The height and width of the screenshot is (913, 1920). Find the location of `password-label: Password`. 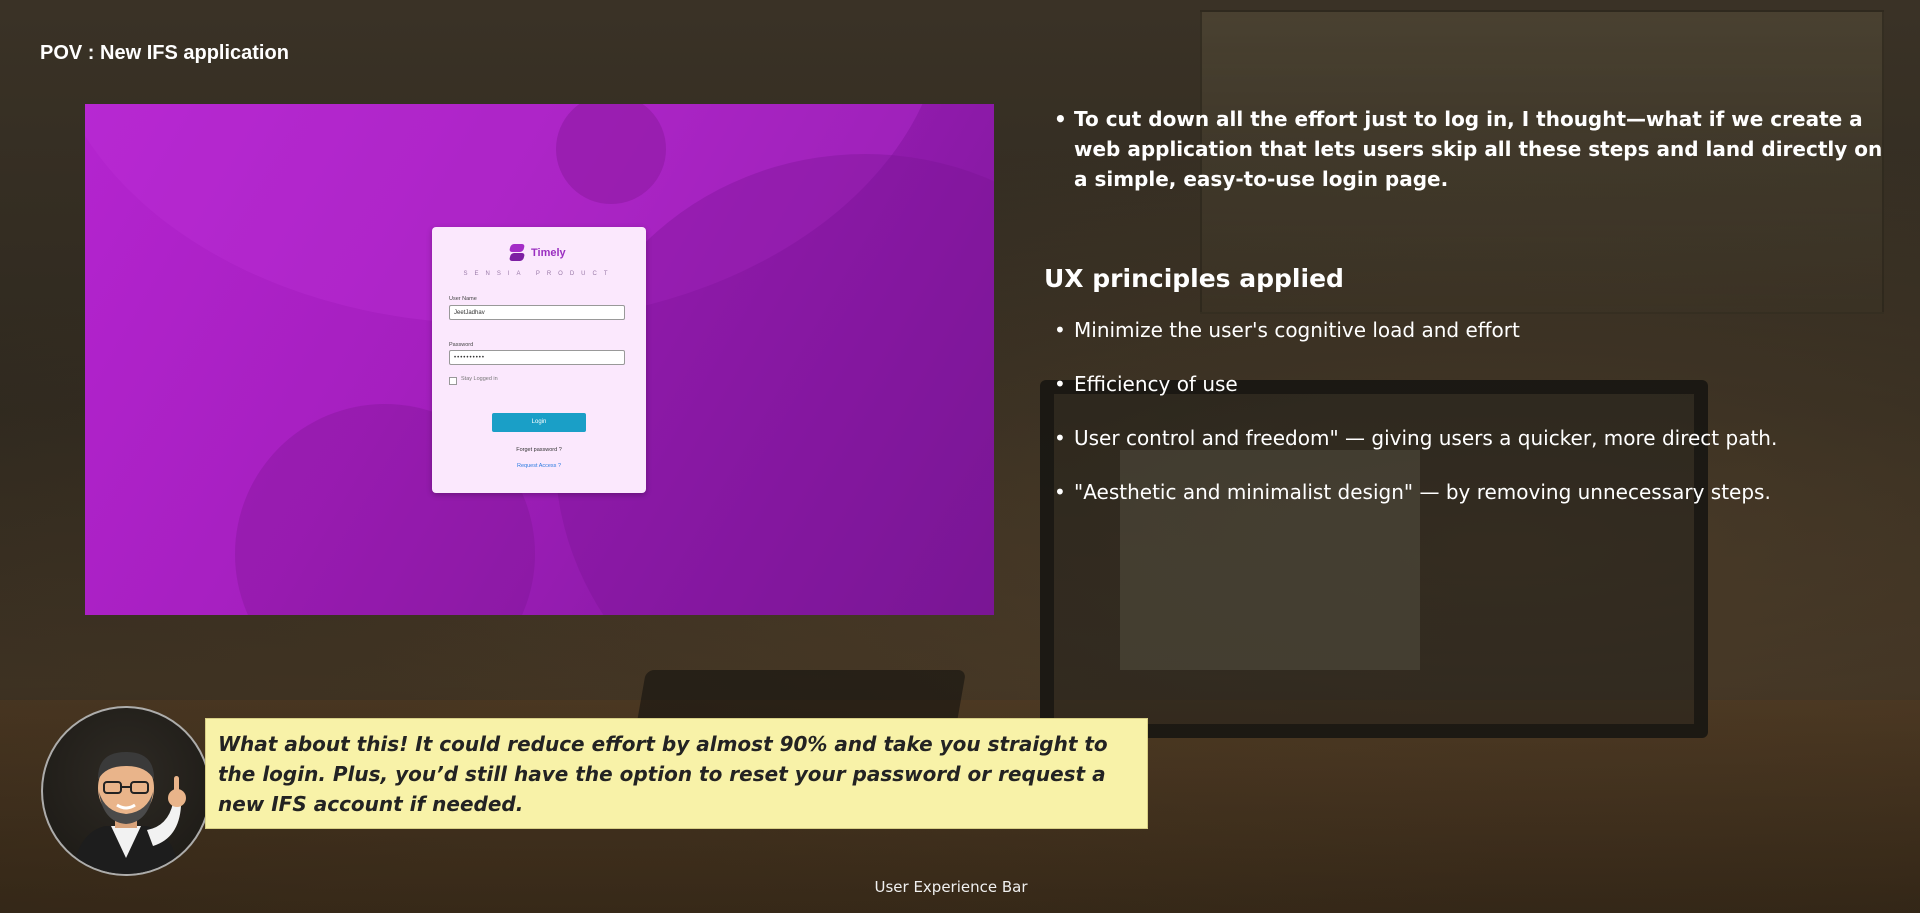

password-label: Password is located at coordinates (461, 345).